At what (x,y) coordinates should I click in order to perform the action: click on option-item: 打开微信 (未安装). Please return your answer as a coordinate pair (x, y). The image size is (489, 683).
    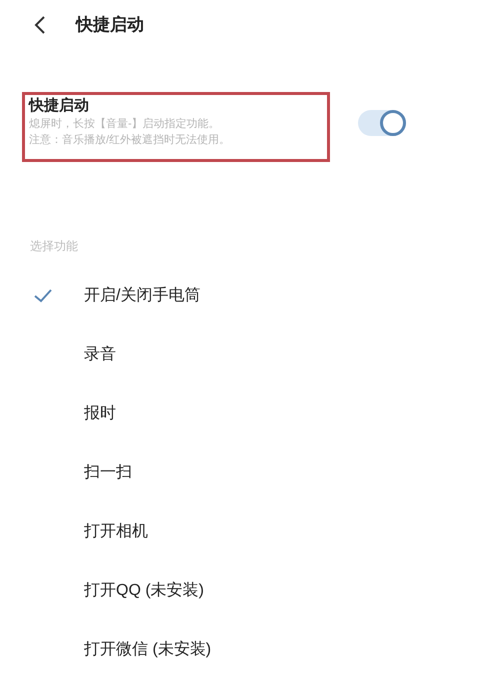
    Looking at the image, I should click on (244, 649).